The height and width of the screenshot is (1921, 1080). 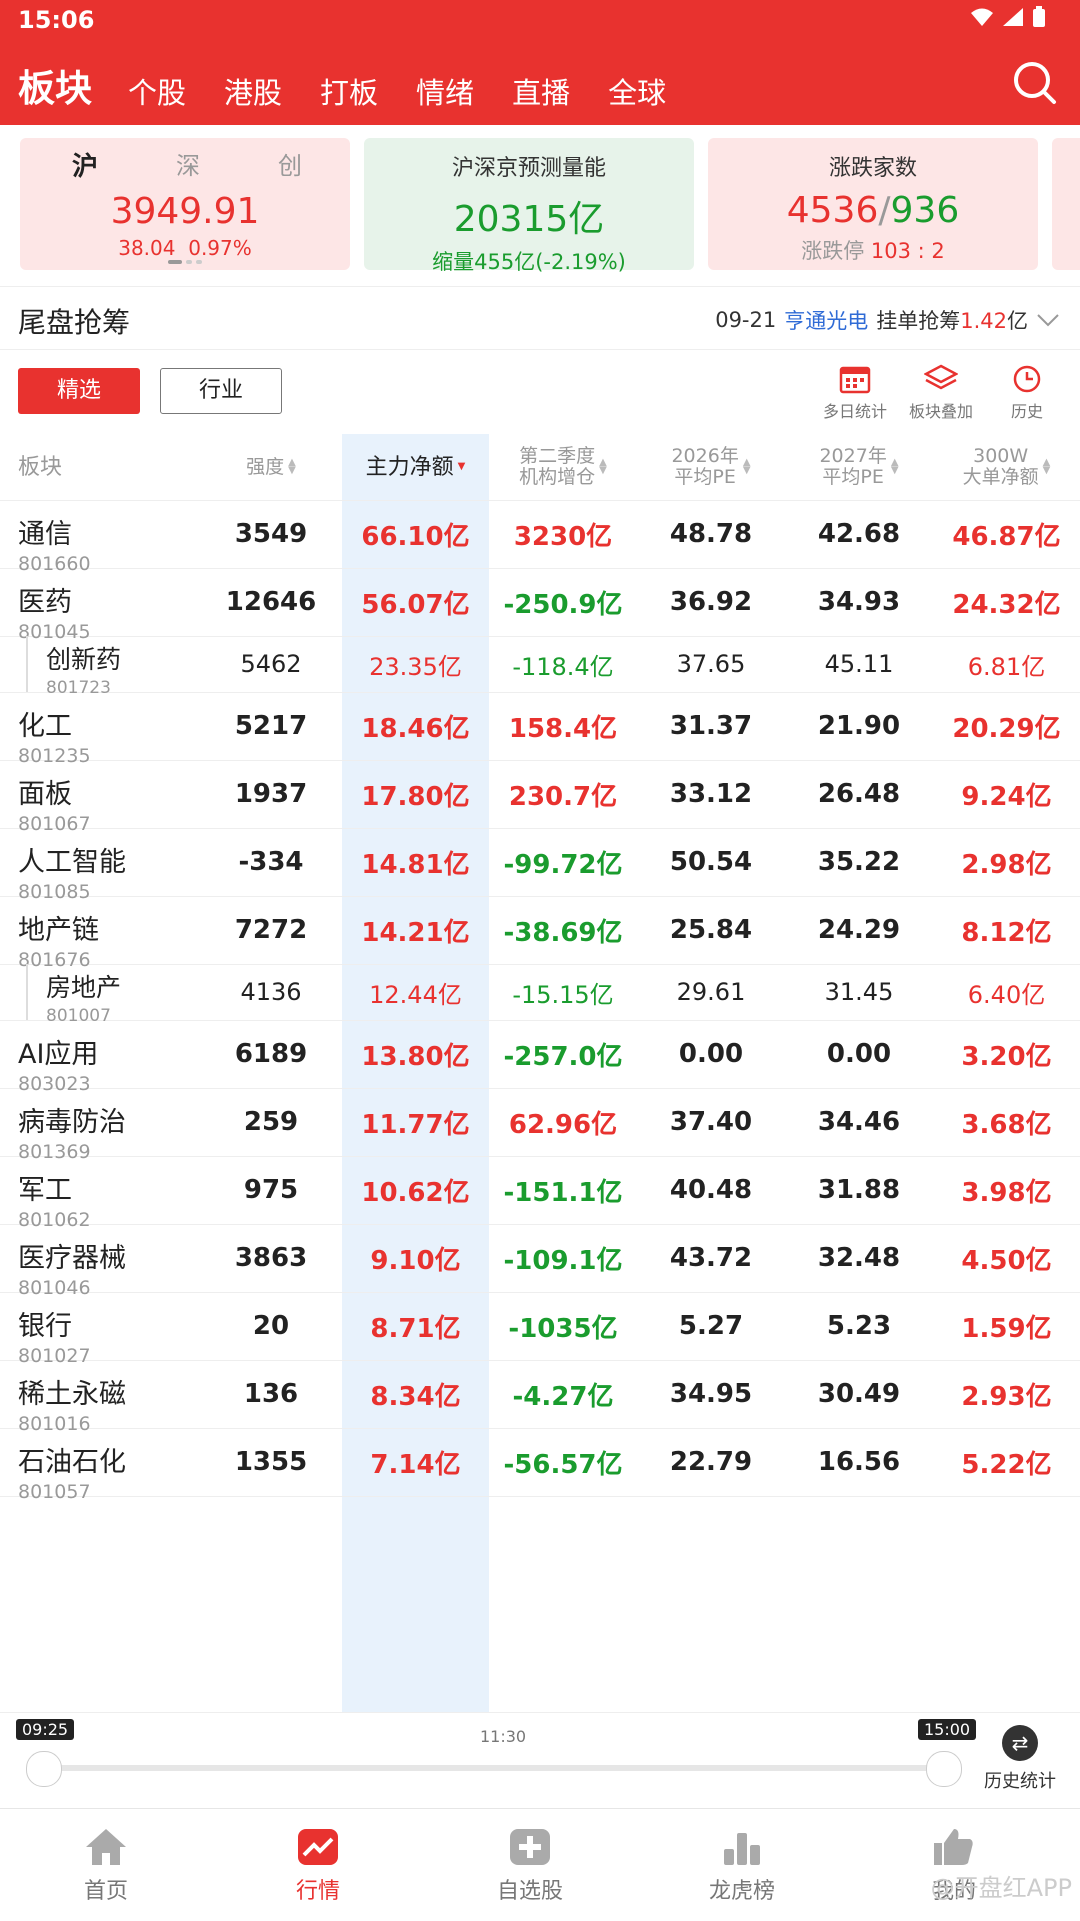 I want to click on cell-strength: 259, so click(x=271, y=1122).